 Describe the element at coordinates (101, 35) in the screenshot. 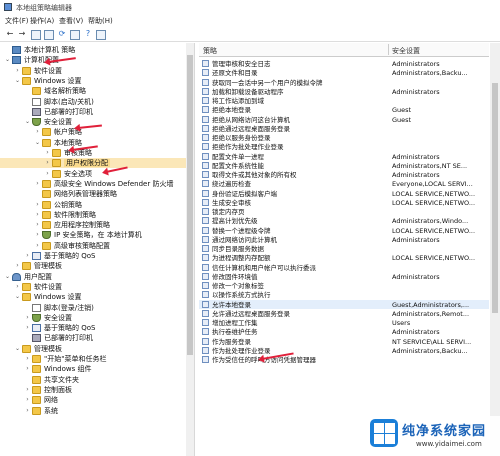

I see `show-hide-pane-icon` at that location.